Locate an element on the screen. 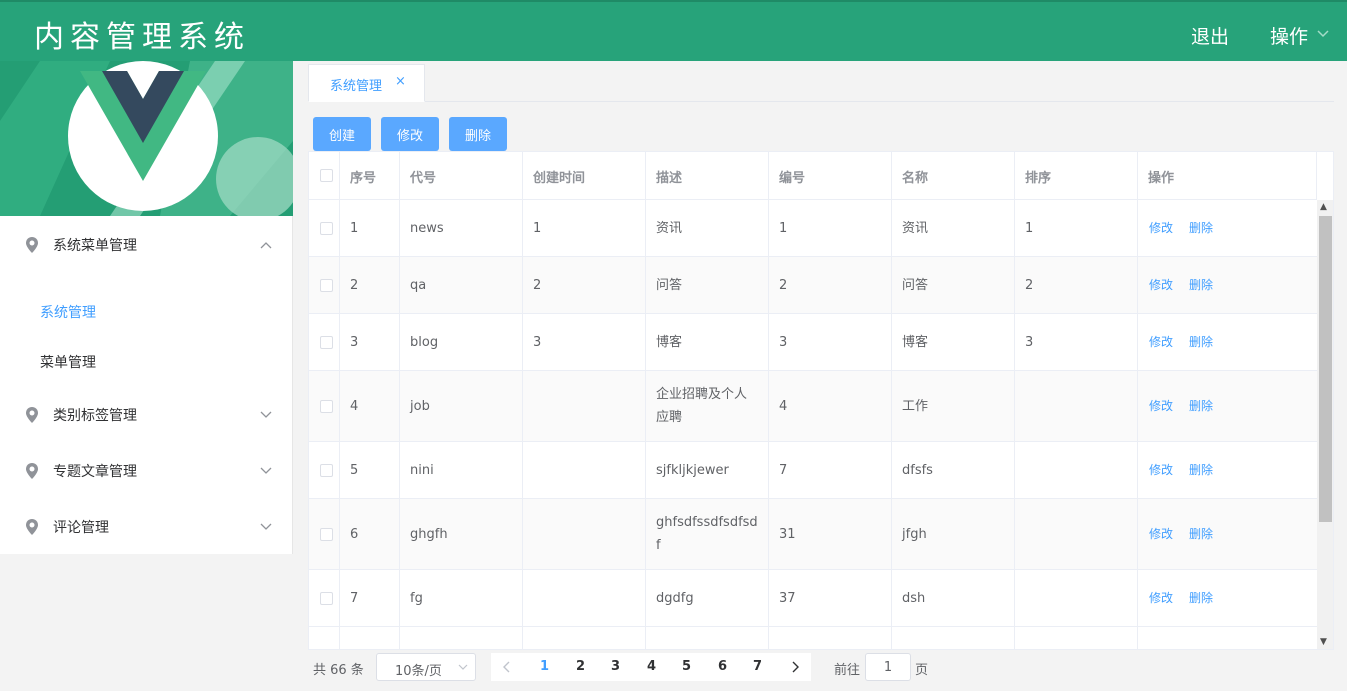 The height and width of the screenshot is (691, 1347). cell-name: dfsfs is located at coordinates (953, 470).